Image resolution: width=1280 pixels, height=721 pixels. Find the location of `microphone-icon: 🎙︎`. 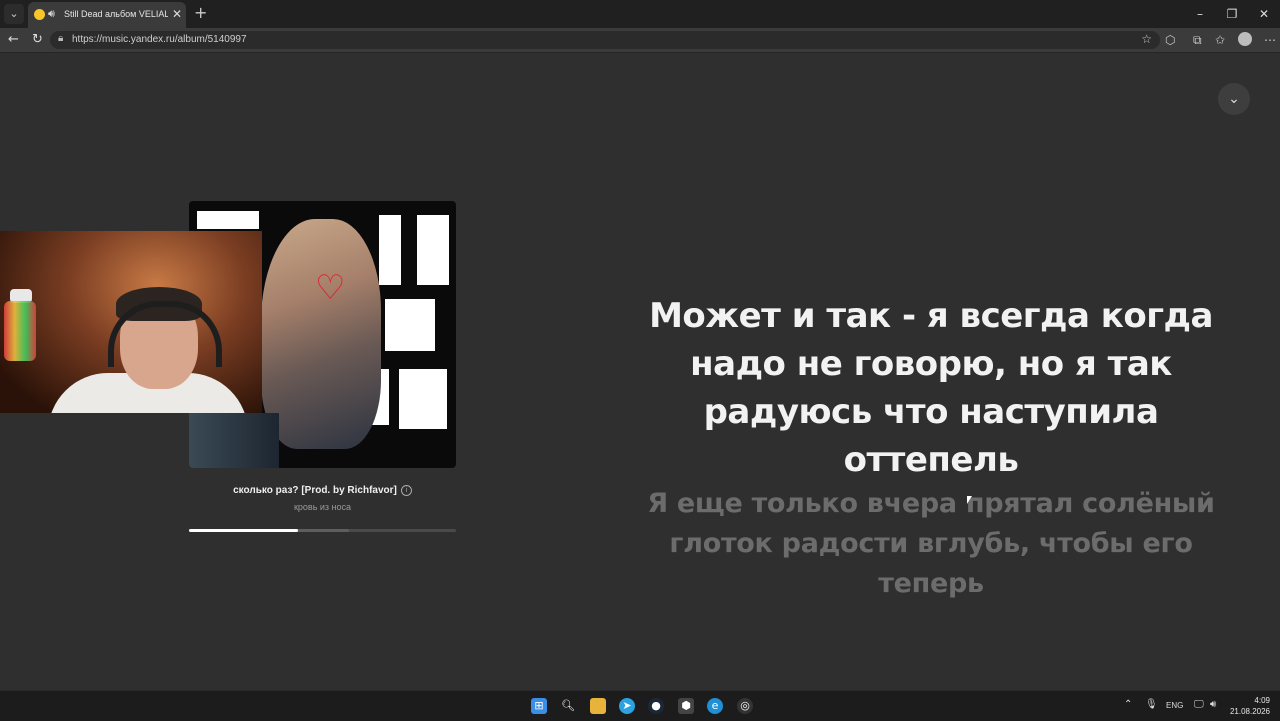

microphone-icon: 🎙︎ is located at coordinates (1151, 704).